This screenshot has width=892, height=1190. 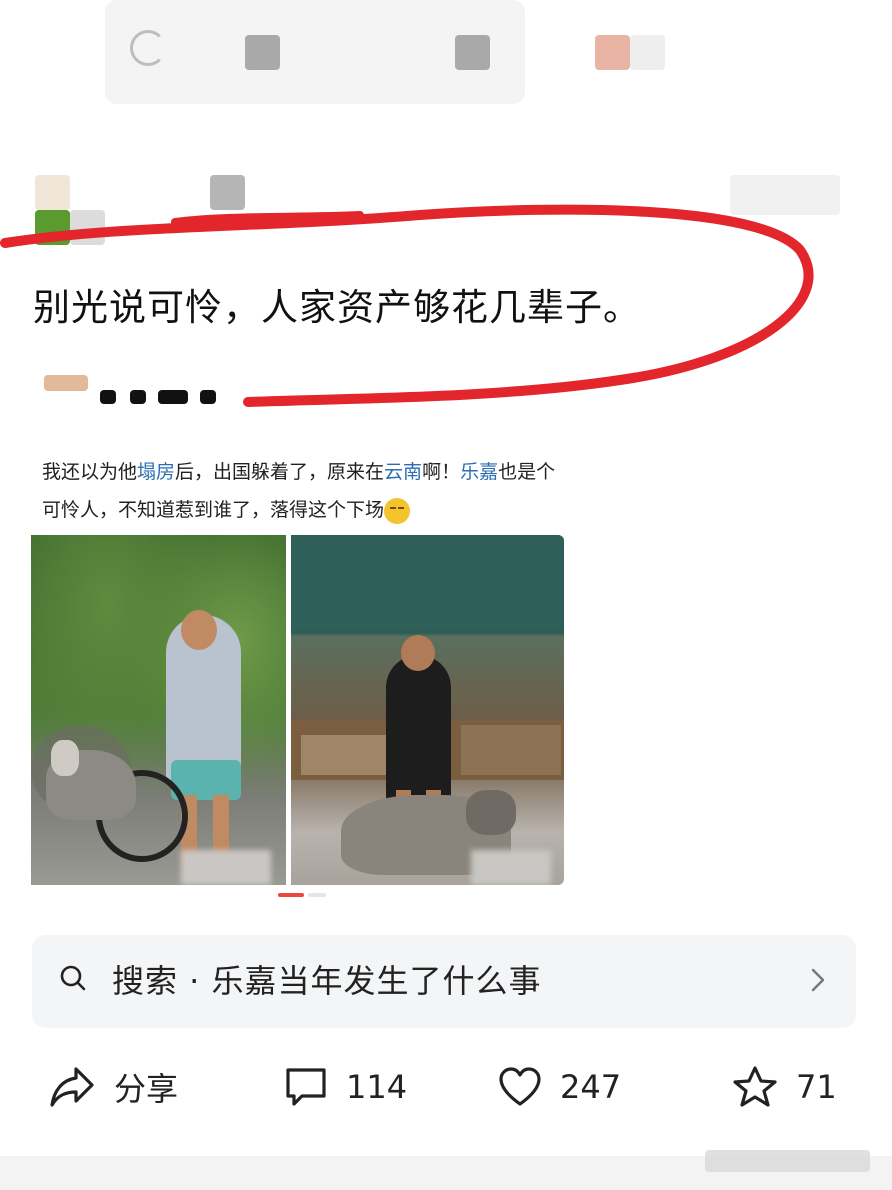 What do you see at coordinates (113, 1087) in the screenshot?
I see `share-button: 分享` at bounding box center [113, 1087].